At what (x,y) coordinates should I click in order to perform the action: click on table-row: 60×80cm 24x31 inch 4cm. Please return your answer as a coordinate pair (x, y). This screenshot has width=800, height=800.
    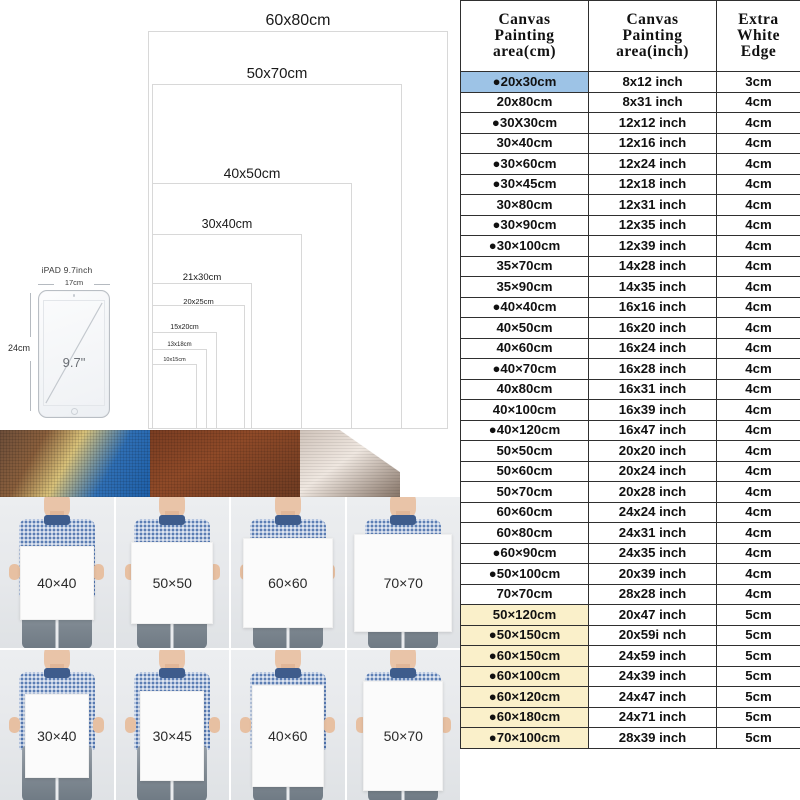
    Looking at the image, I should click on (630, 533).